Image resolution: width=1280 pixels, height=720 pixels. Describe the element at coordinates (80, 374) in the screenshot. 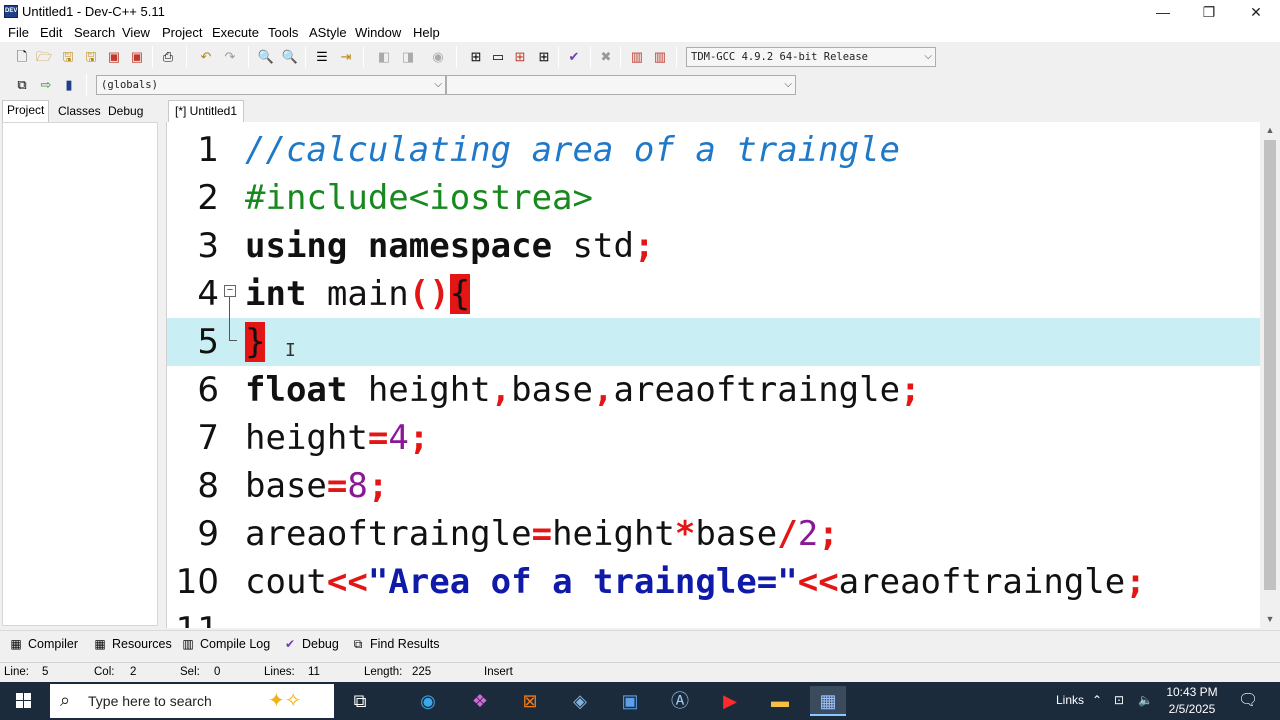

I see `project-tree` at that location.